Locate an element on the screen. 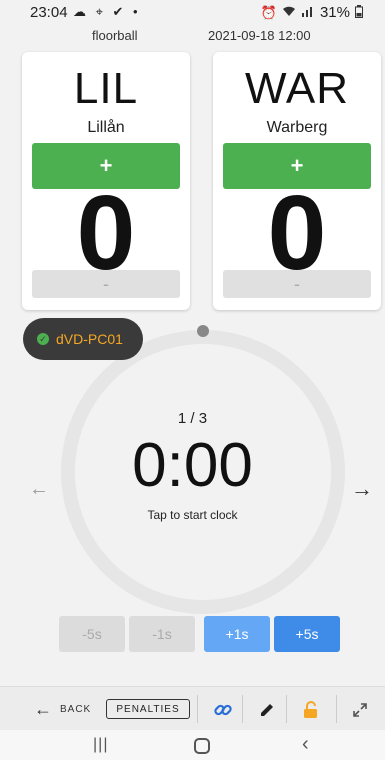 The height and width of the screenshot is (760, 385). back-arrow-icon: ← is located at coordinates (43, 709).